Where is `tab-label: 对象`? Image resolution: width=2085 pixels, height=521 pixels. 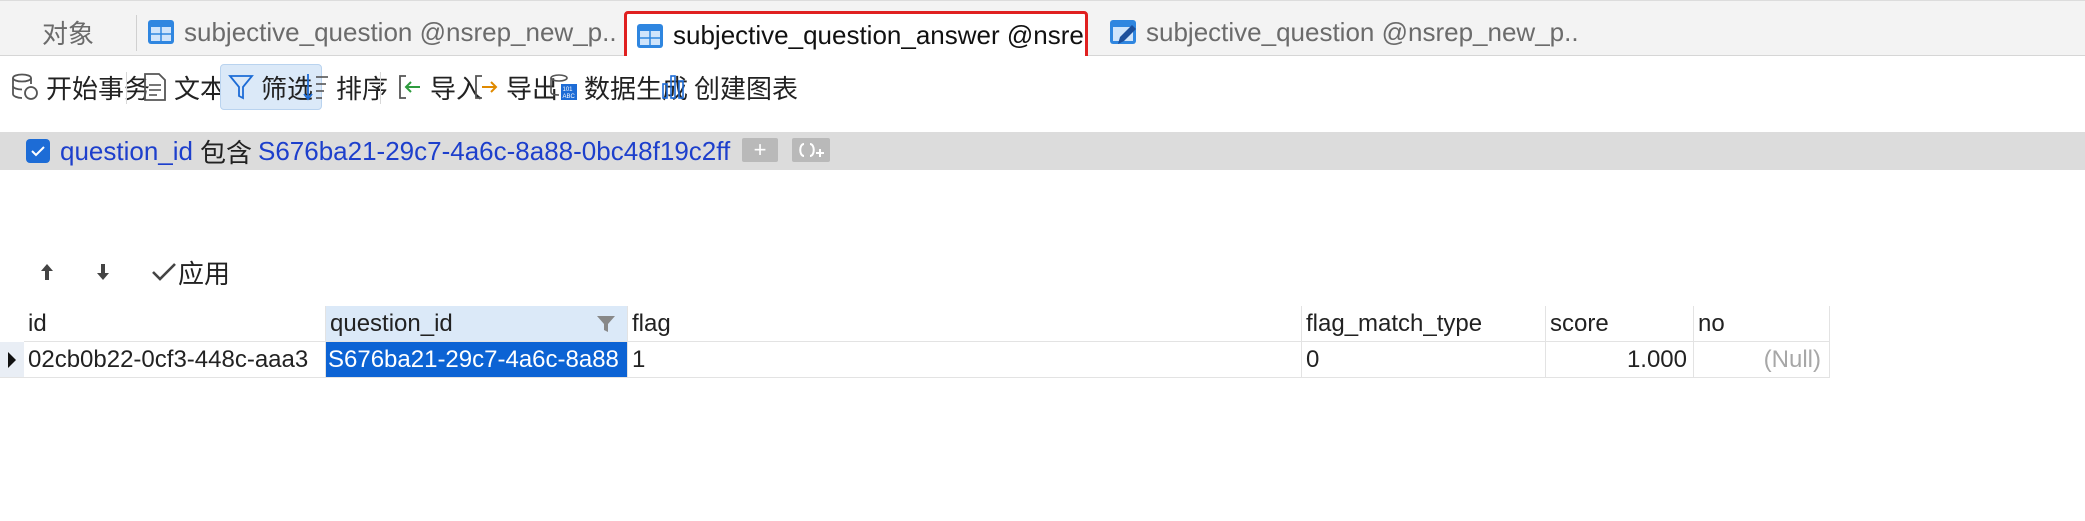 tab-label: 对象 is located at coordinates (67, 33).